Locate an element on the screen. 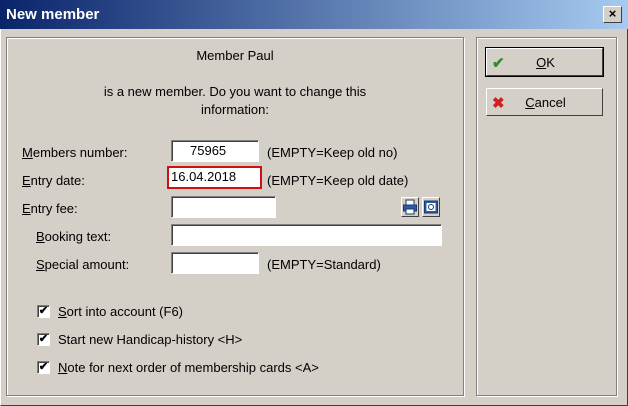 The width and height of the screenshot is (628, 406). sort-into-account-checkbox: ✔ is located at coordinates (43, 311).